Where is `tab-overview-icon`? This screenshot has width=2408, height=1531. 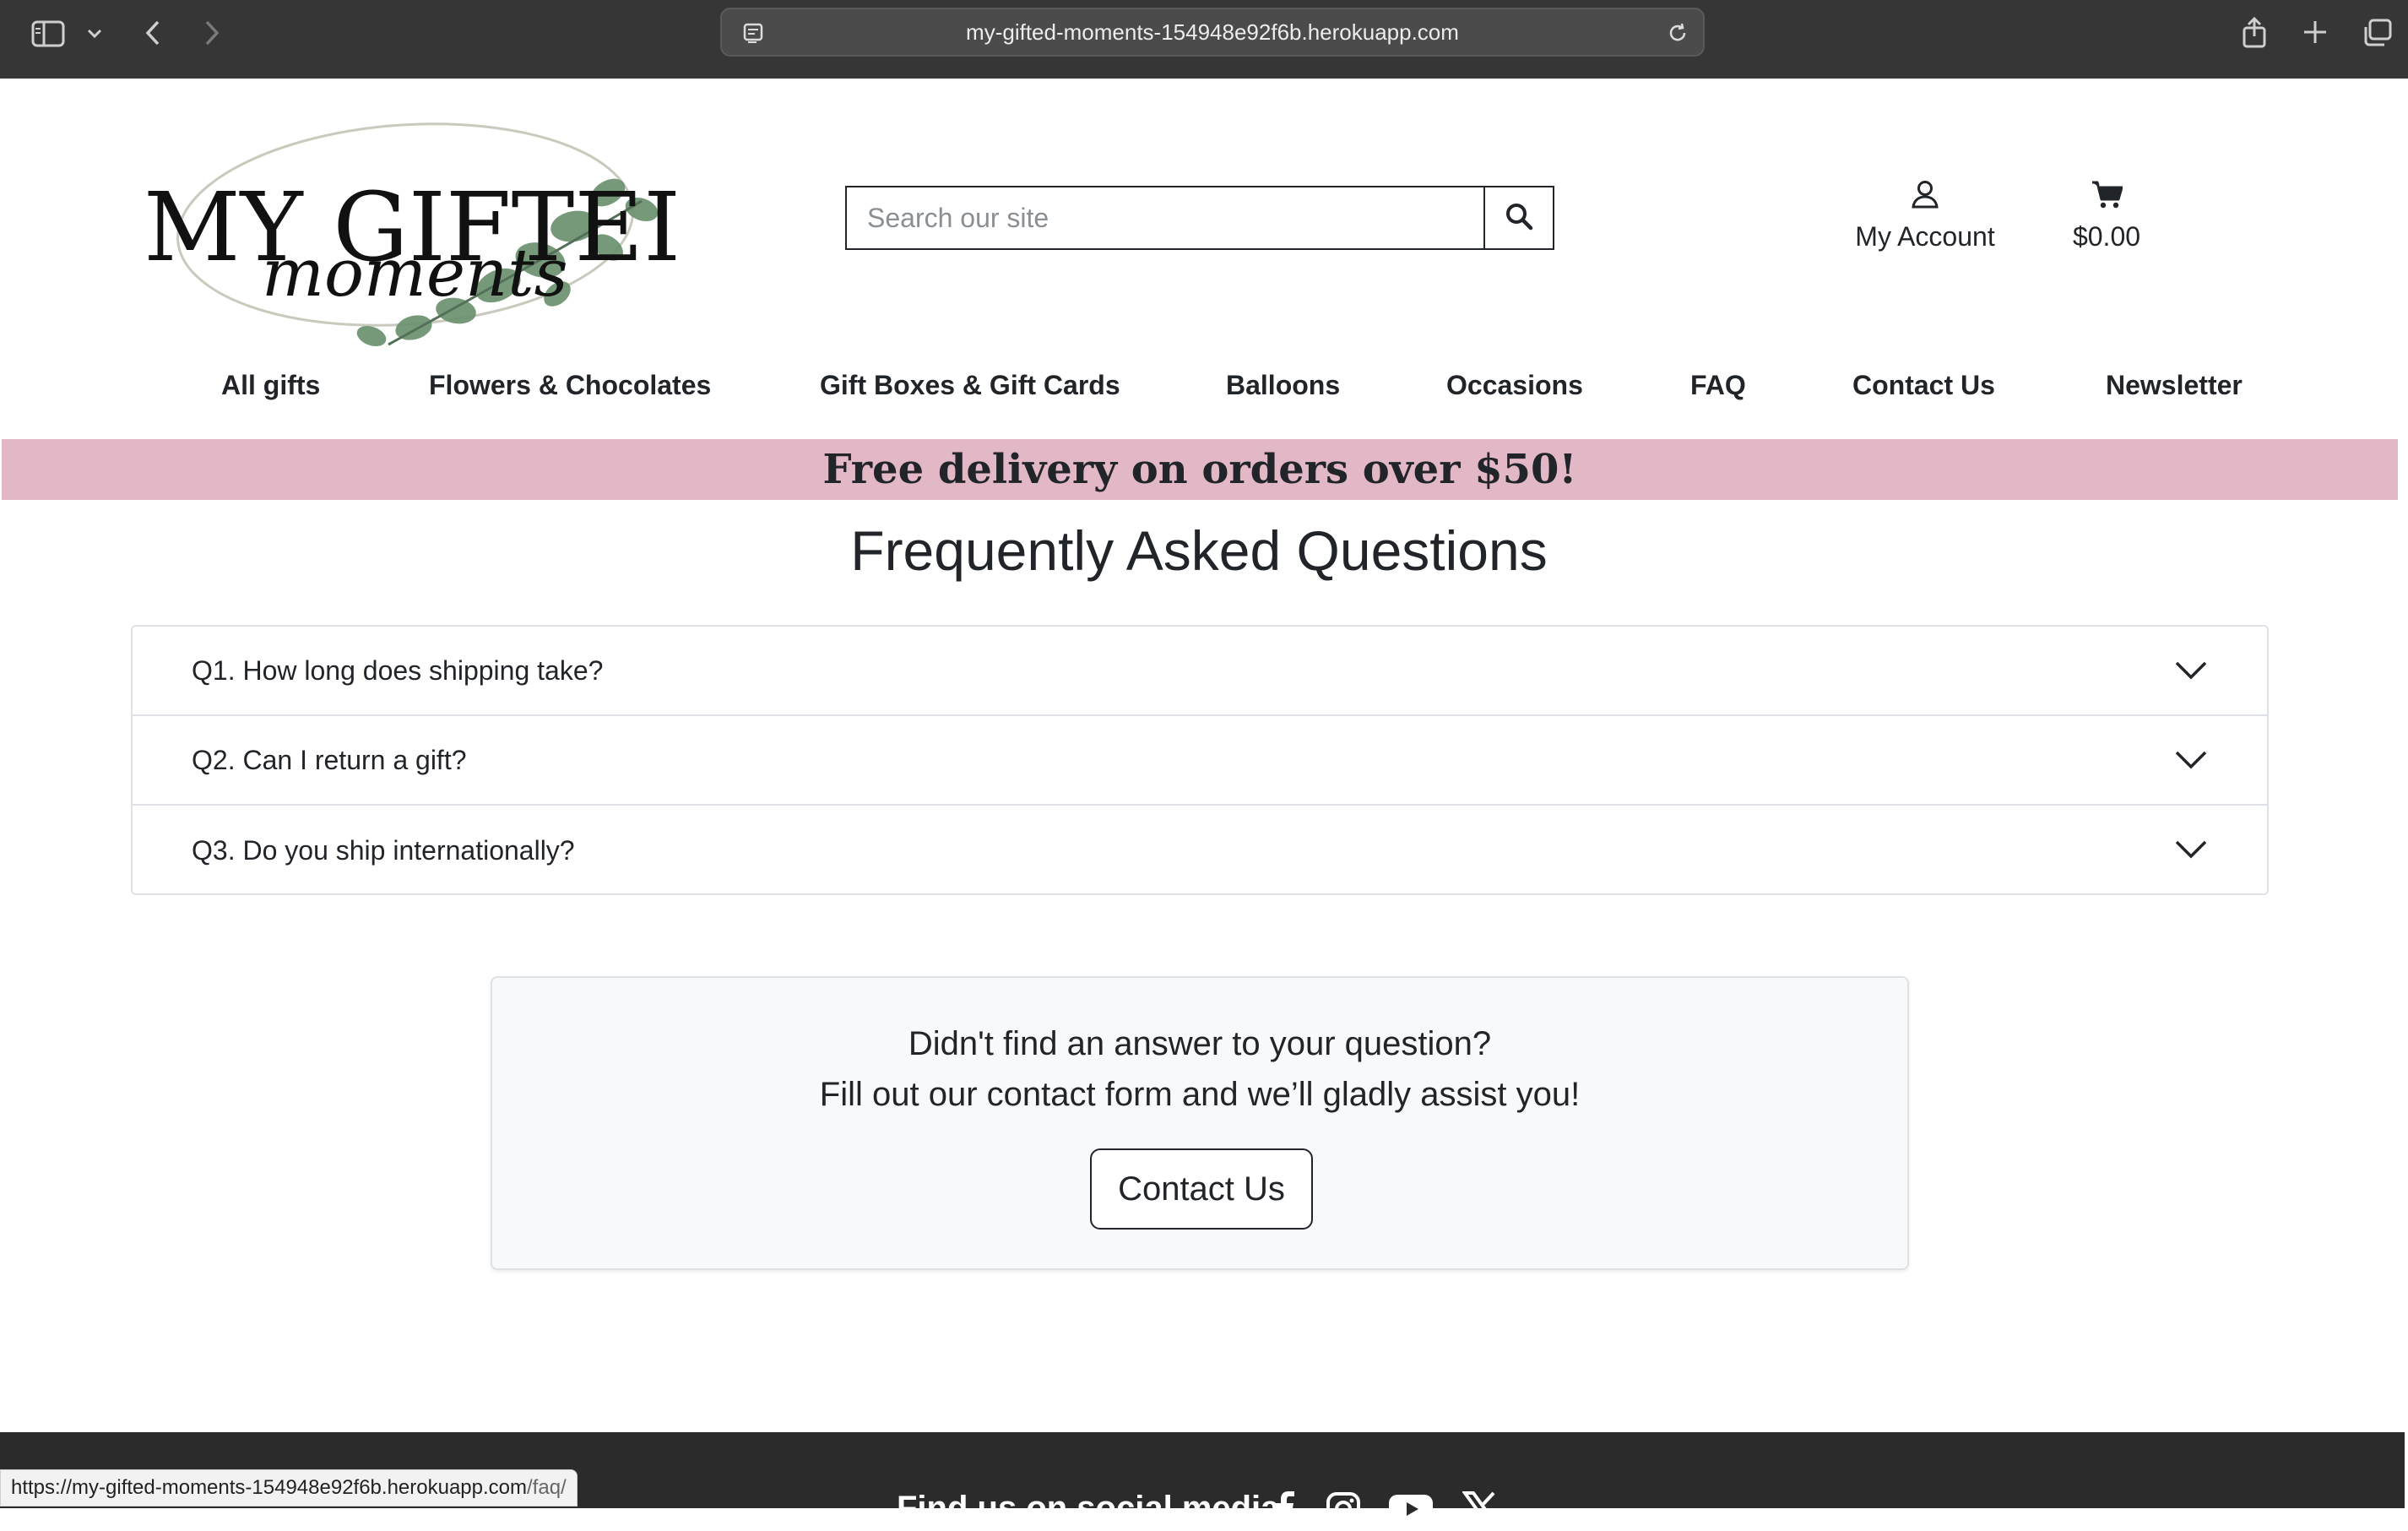 tab-overview-icon is located at coordinates (2377, 33).